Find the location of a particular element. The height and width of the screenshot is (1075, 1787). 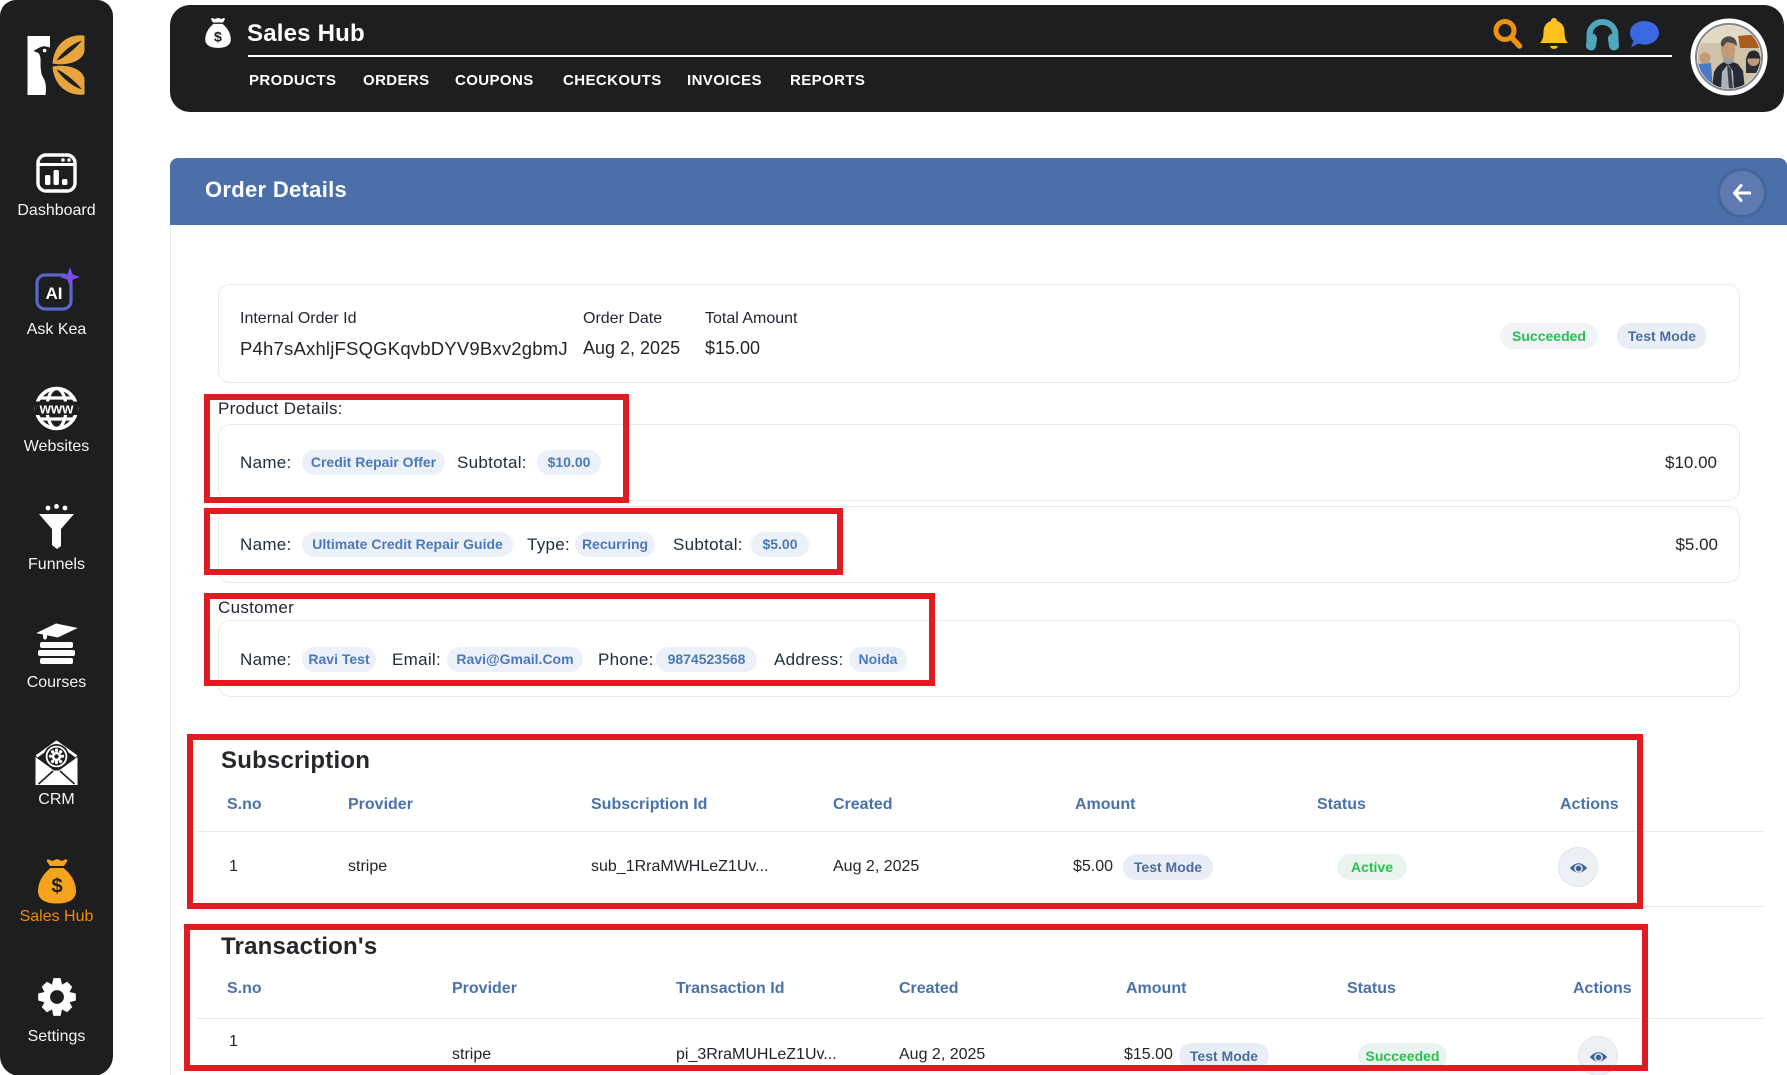

svg-text: www is located at coordinates (57, 410).